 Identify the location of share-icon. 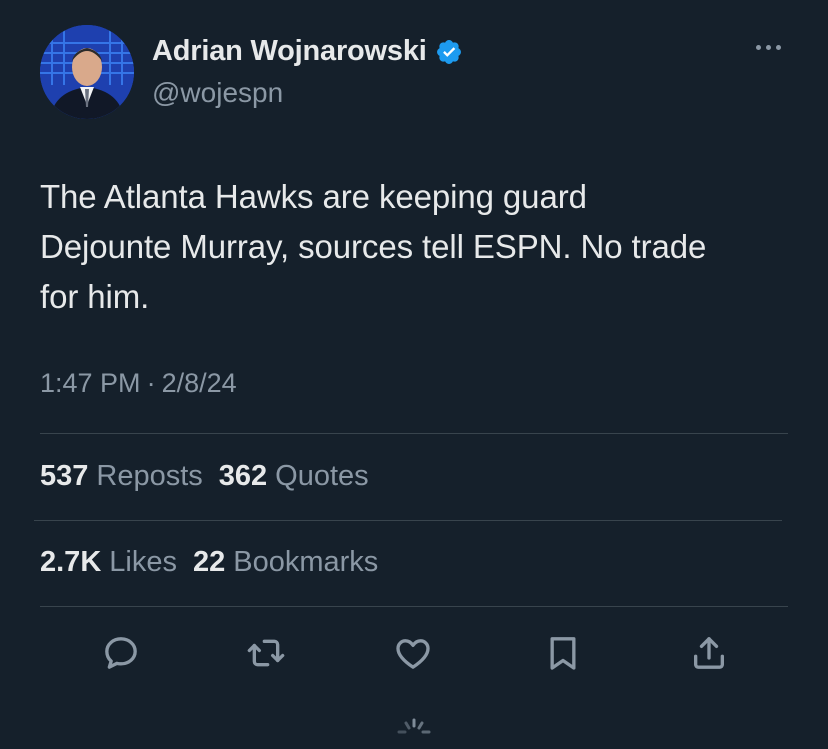
(709, 653).